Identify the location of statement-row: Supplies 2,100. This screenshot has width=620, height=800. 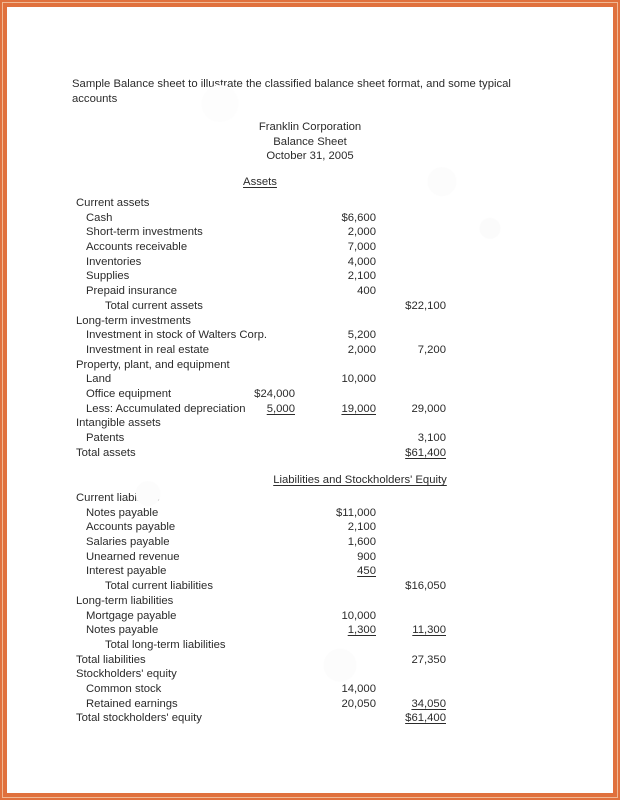
(310, 276).